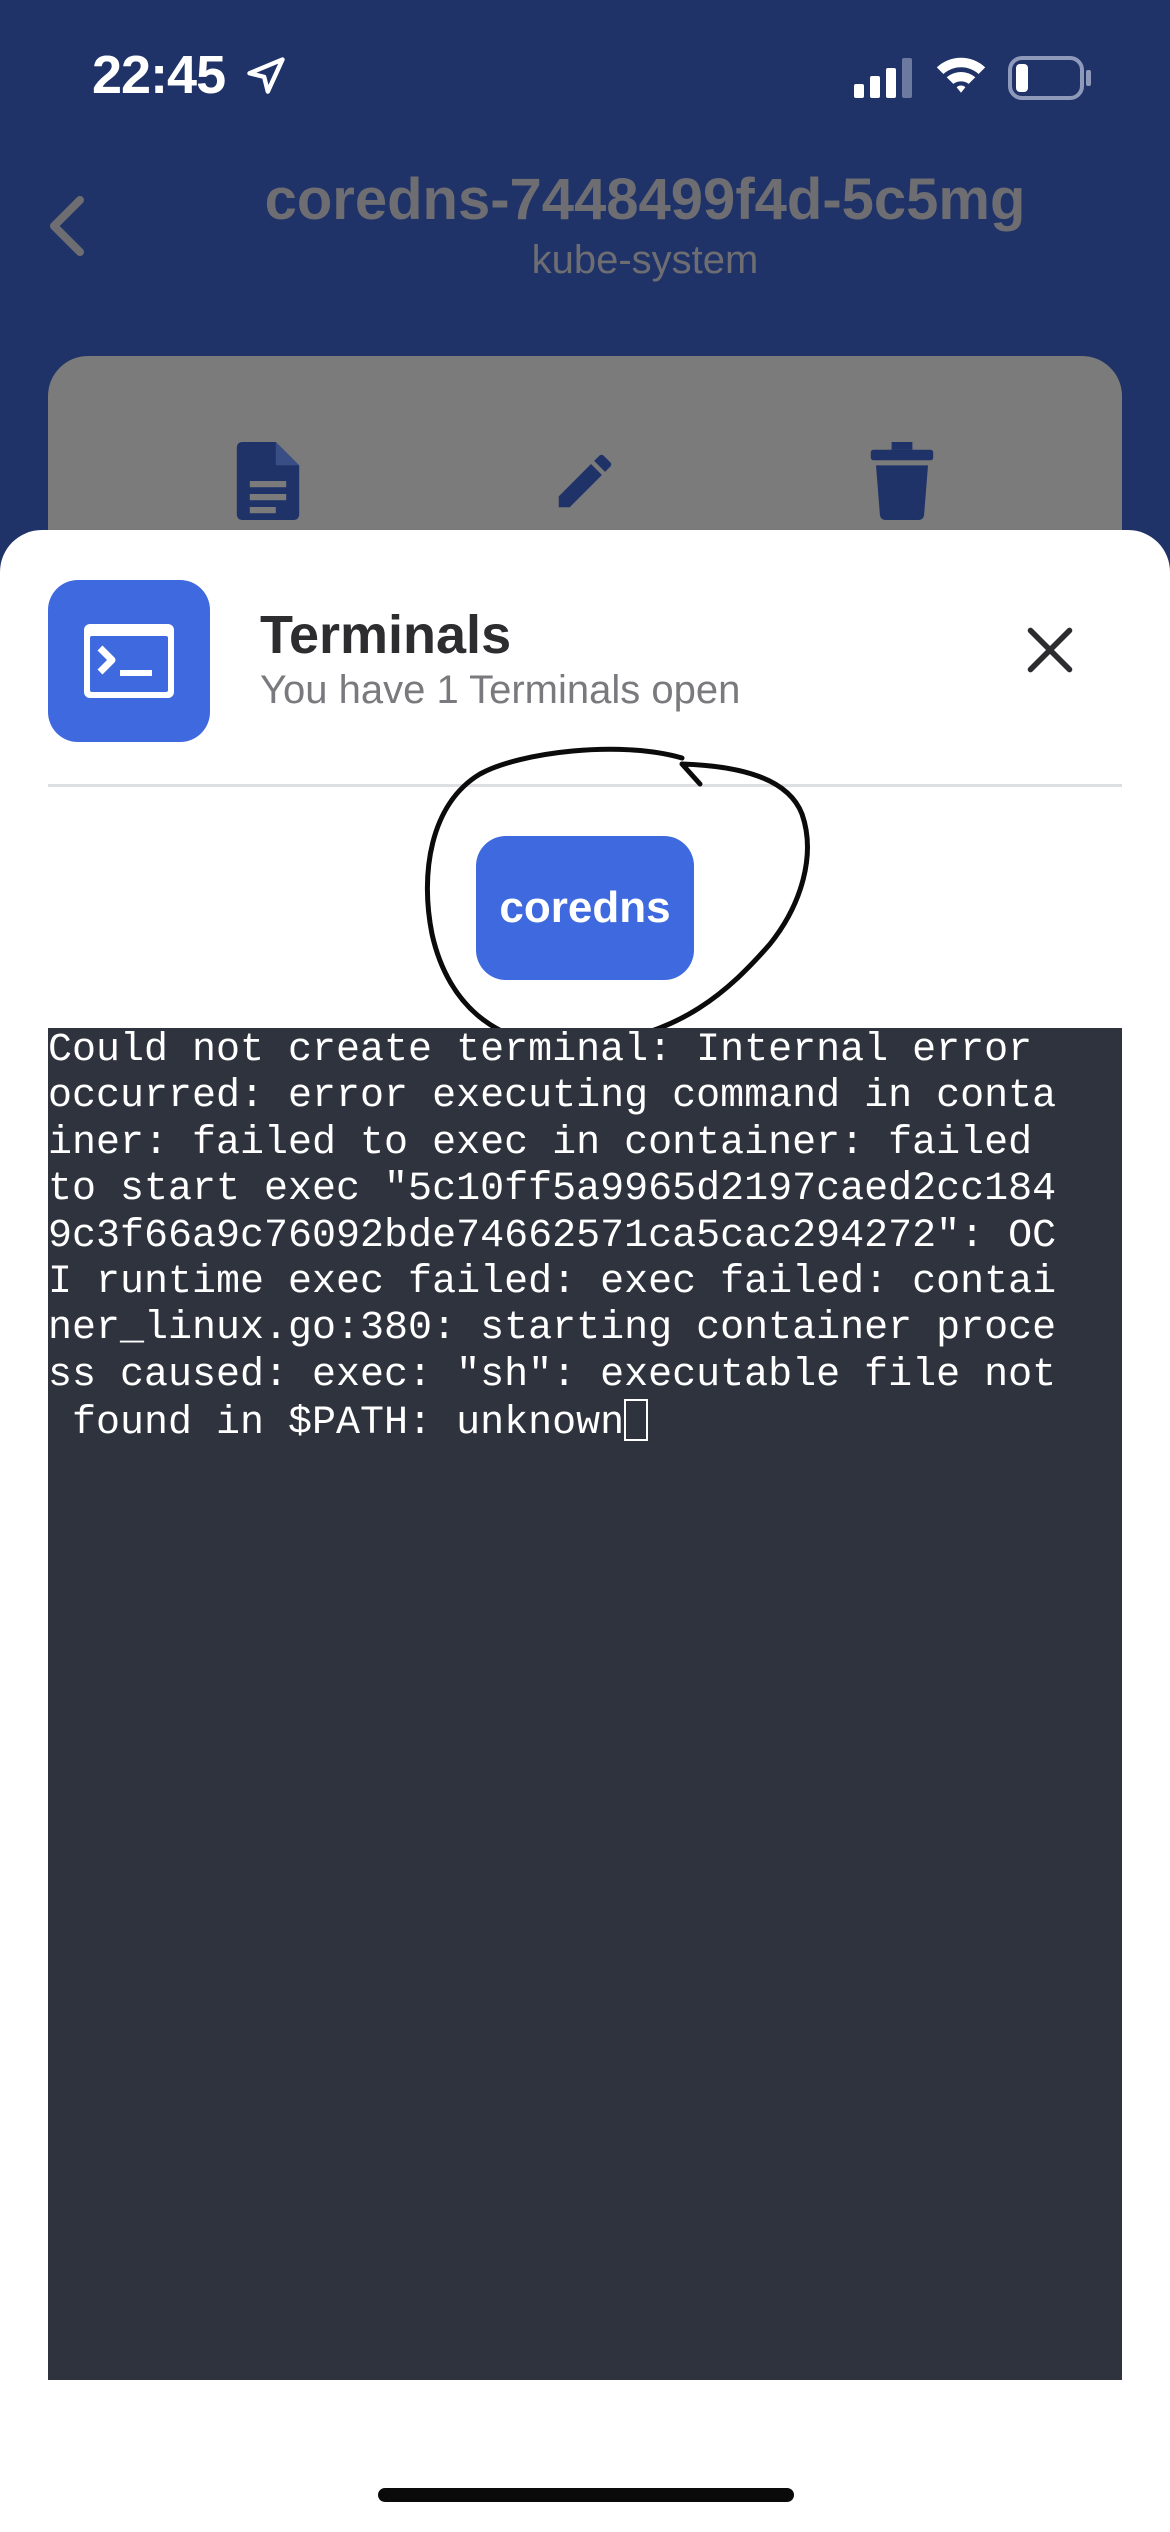  What do you see at coordinates (586, 2495) in the screenshot?
I see `home-indicator` at bounding box center [586, 2495].